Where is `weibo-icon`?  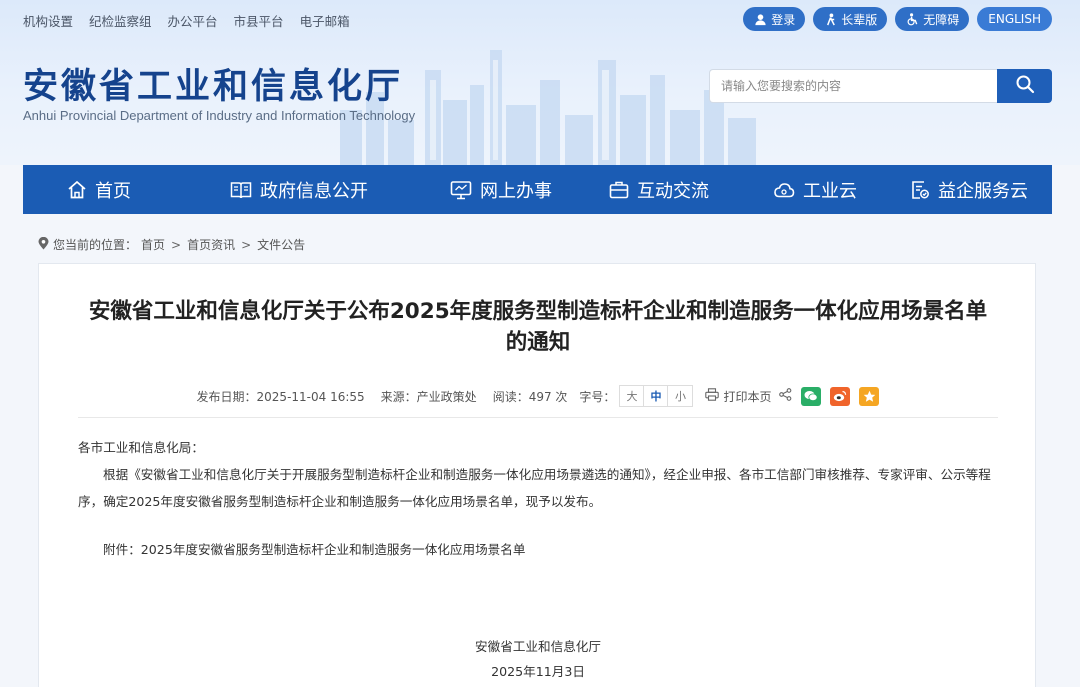
weibo-icon is located at coordinates (840, 396).